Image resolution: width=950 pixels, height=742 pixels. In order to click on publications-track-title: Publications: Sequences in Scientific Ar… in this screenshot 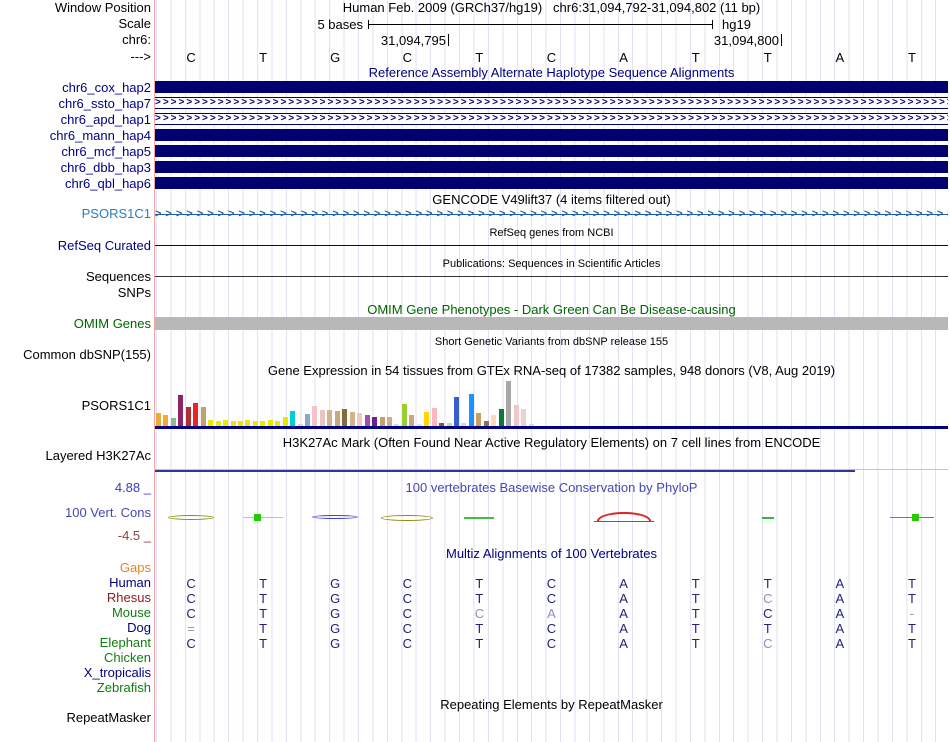, I will do `click(551, 264)`.